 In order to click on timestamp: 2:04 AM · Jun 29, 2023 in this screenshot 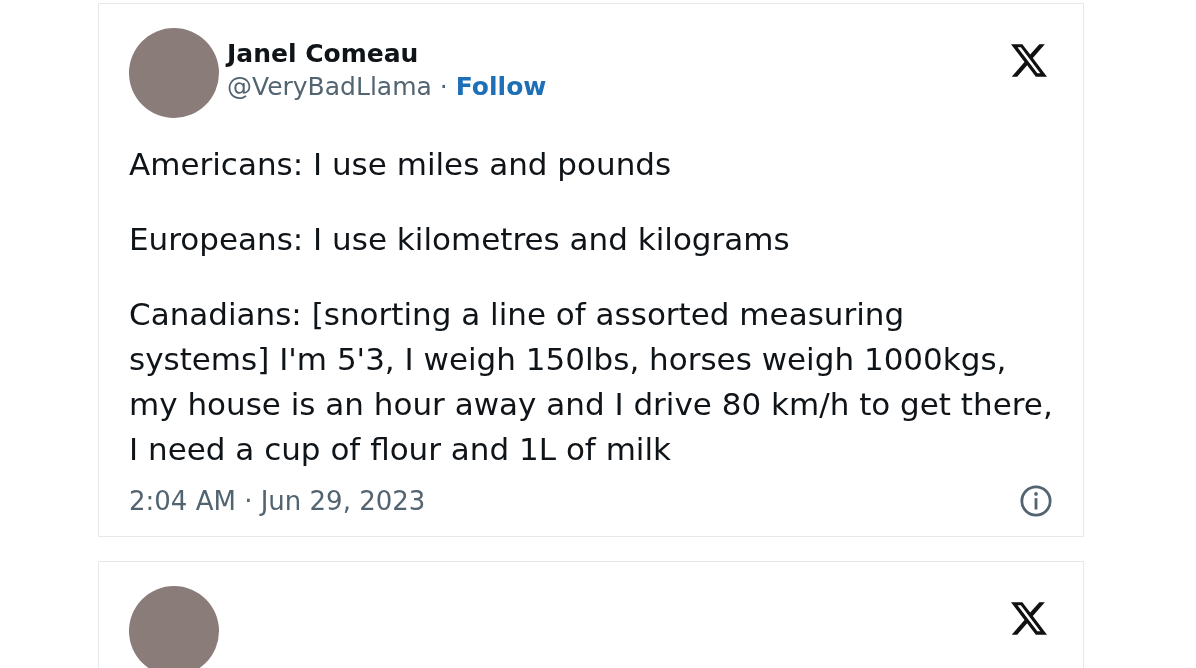, I will do `click(277, 501)`.